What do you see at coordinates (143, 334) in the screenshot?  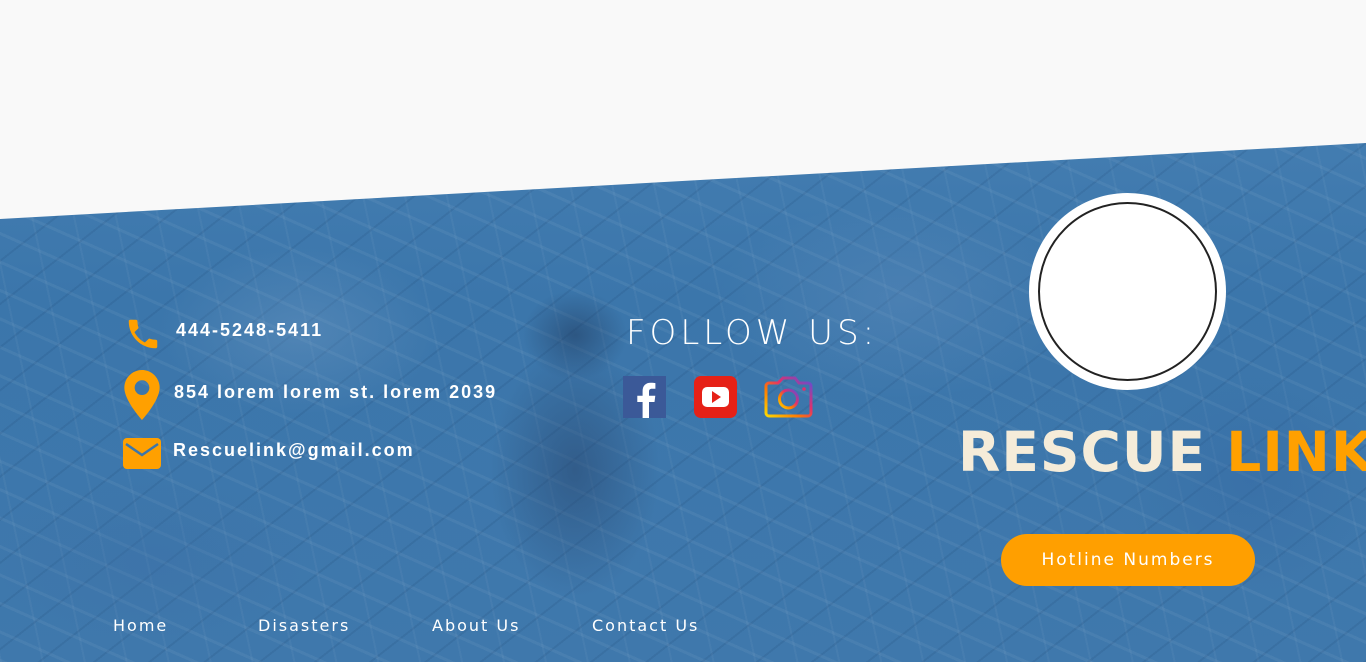 I see `phone-icon` at bounding box center [143, 334].